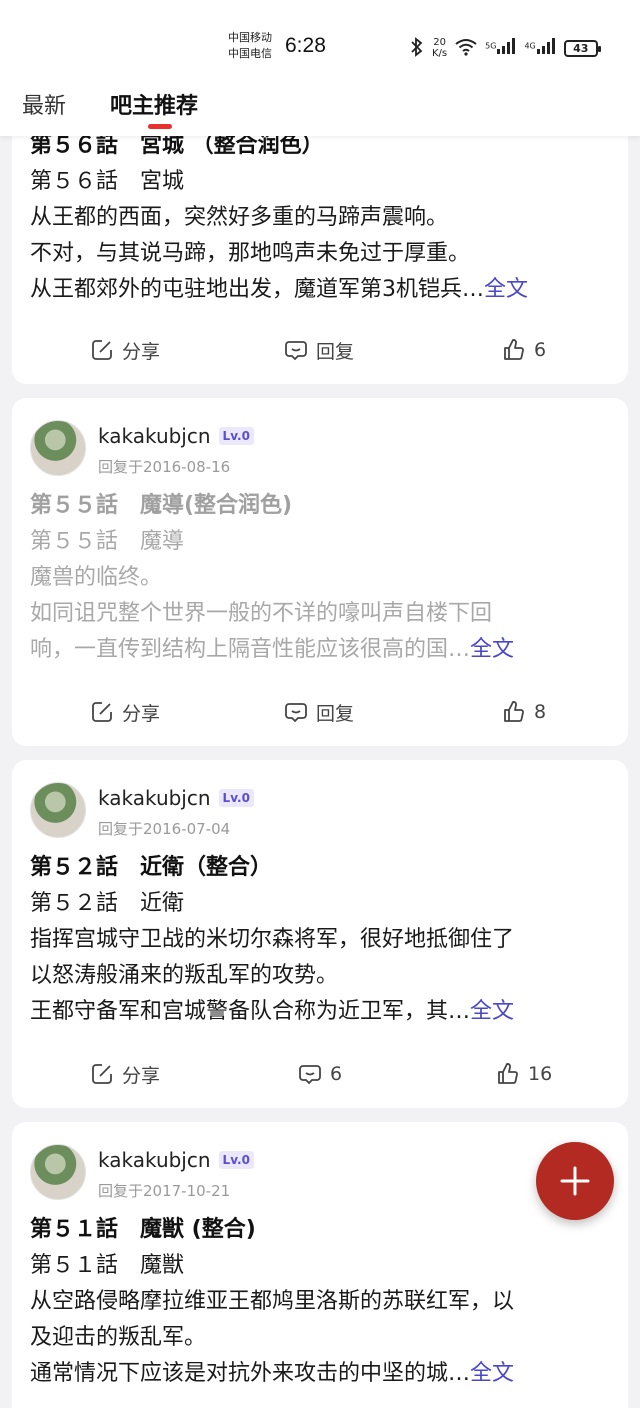  Describe the element at coordinates (250, 253) in the screenshot. I see `post-line: 不对，与其说马蹄，那地鸣声未免过于厚重。` at that location.